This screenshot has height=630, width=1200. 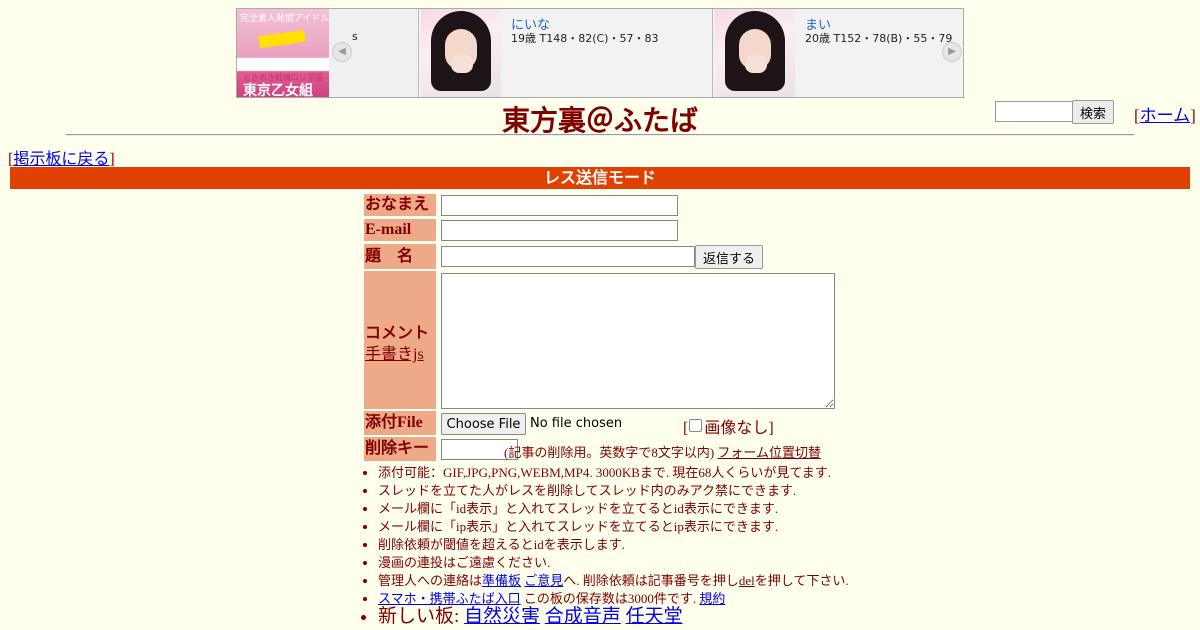 What do you see at coordinates (501, 580) in the screenshot?
I see `prep-board-link: 準備板` at bounding box center [501, 580].